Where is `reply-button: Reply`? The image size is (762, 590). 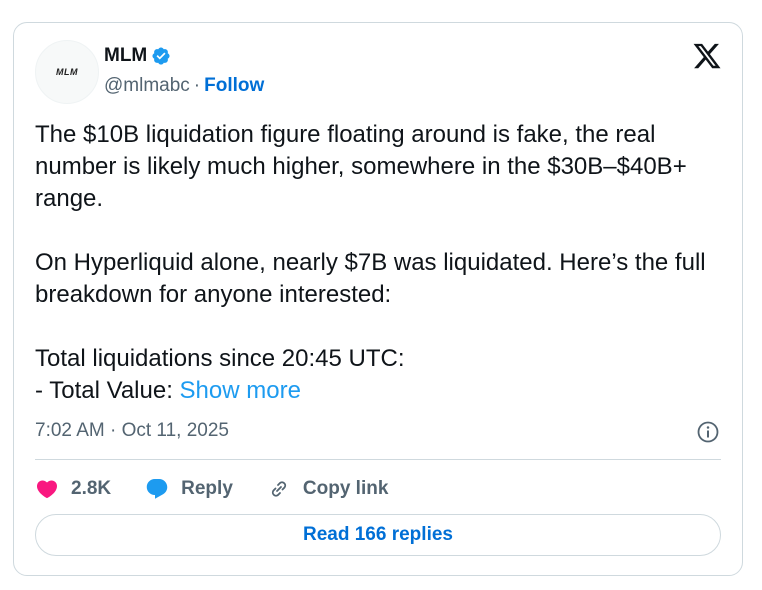 reply-button: Reply is located at coordinates (189, 489).